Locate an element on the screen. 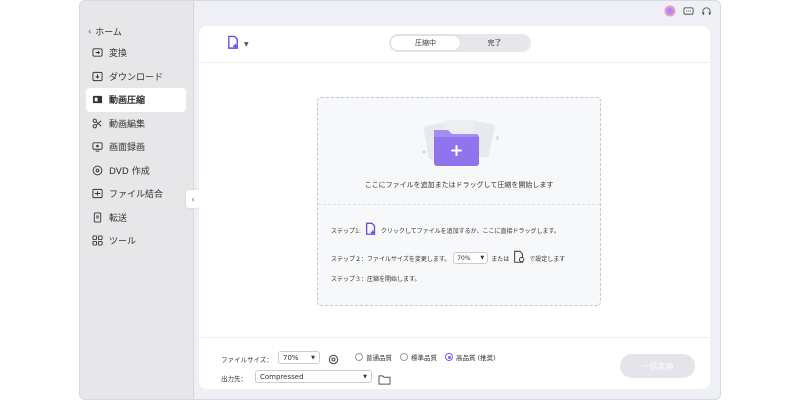 This screenshot has width=800, height=400. step-1-label: ステップ1: is located at coordinates (346, 231).